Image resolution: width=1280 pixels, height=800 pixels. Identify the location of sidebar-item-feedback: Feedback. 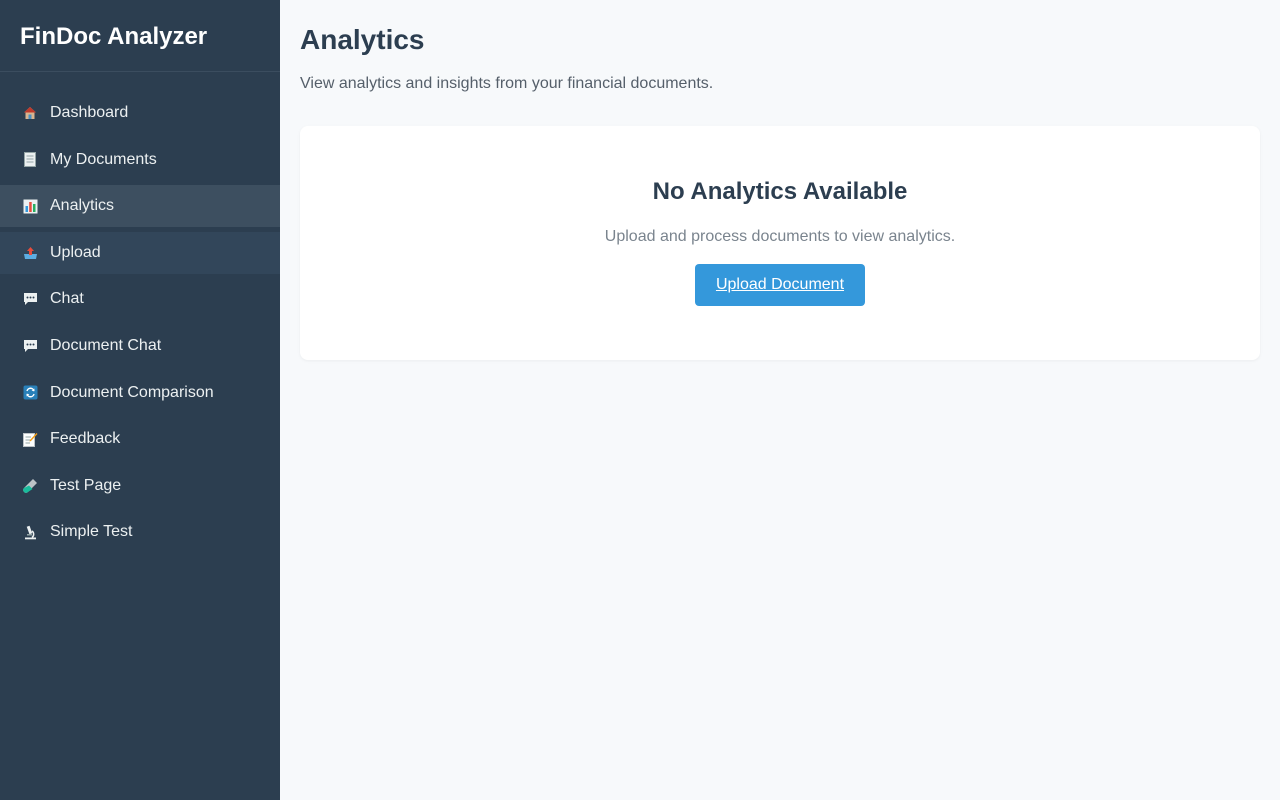
(140, 439).